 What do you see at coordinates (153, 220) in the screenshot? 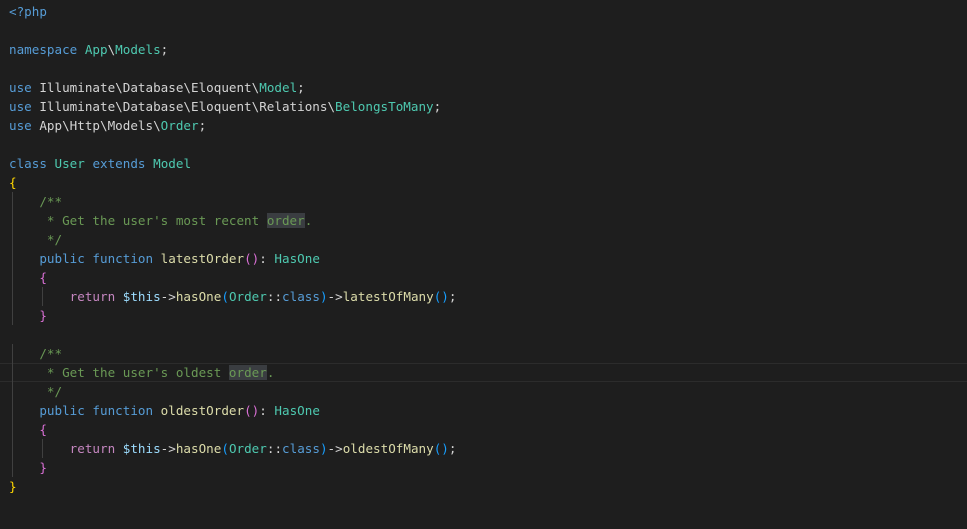
I see `code-token: * Get the user's most recent` at bounding box center [153, 220].